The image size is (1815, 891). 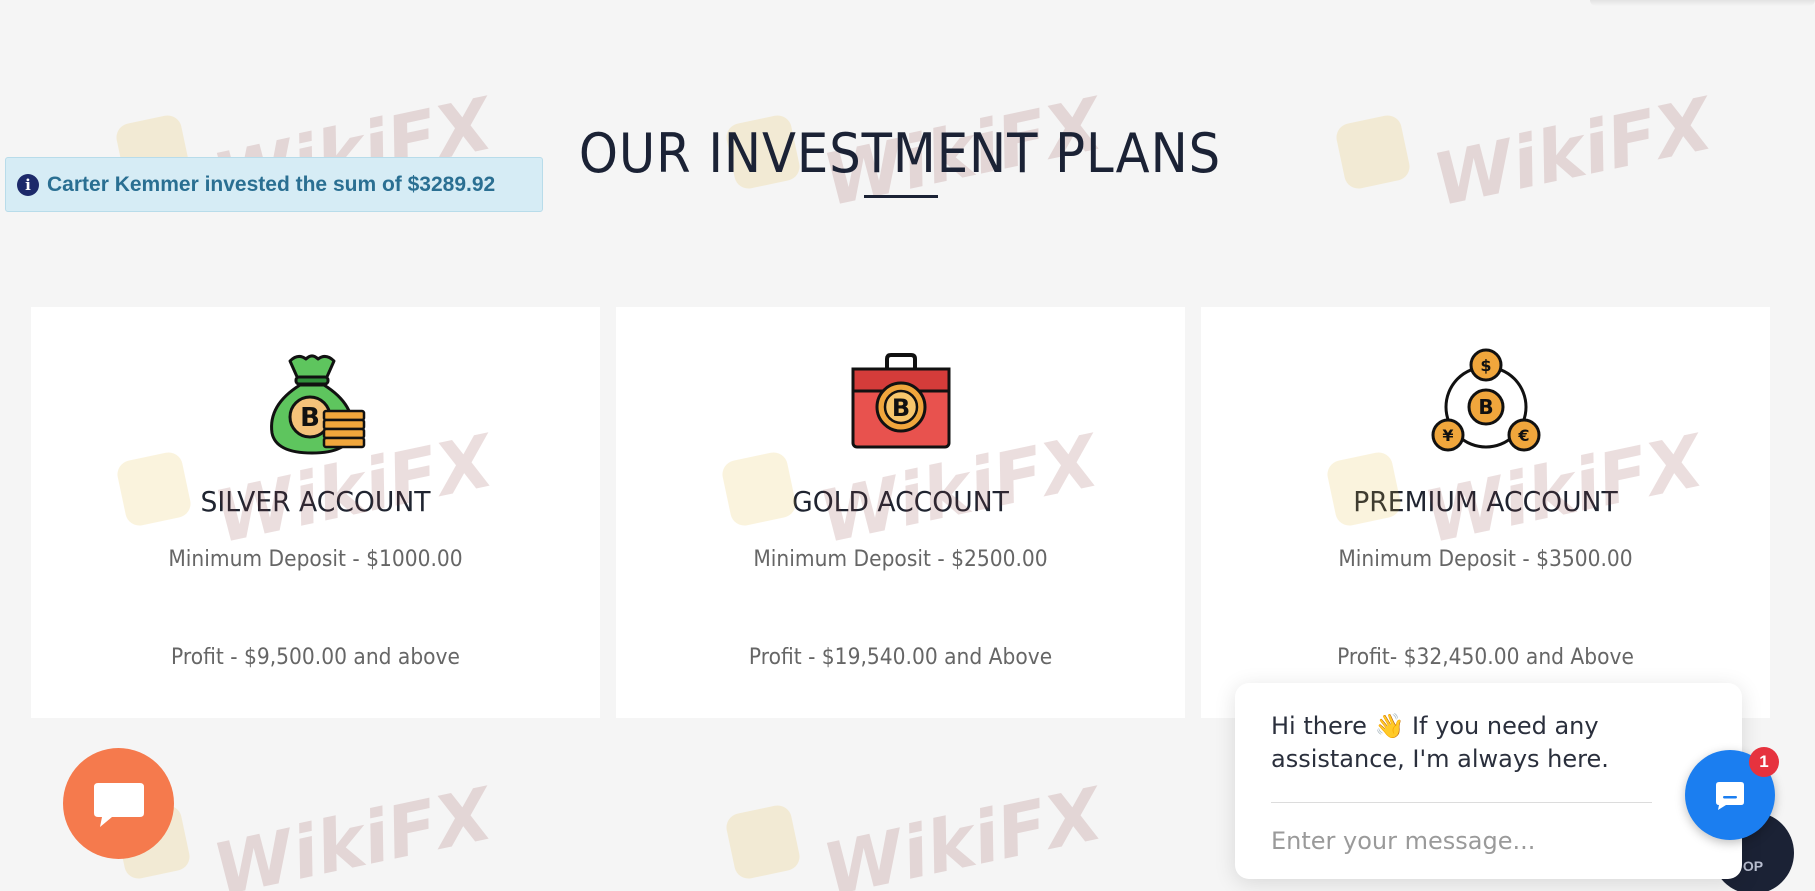 I want to click on chat-icon, so click(x=1730, y=796).